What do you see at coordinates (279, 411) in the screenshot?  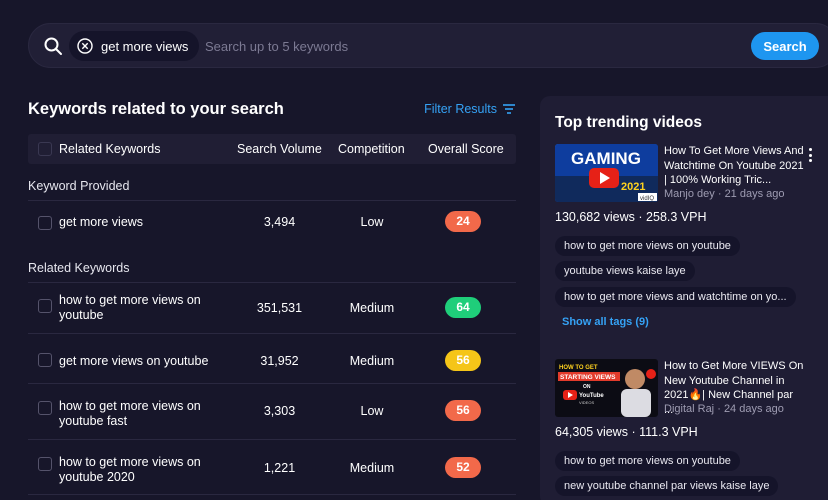 I see `row-volume: 3,303` at bounding box center [279, 411].